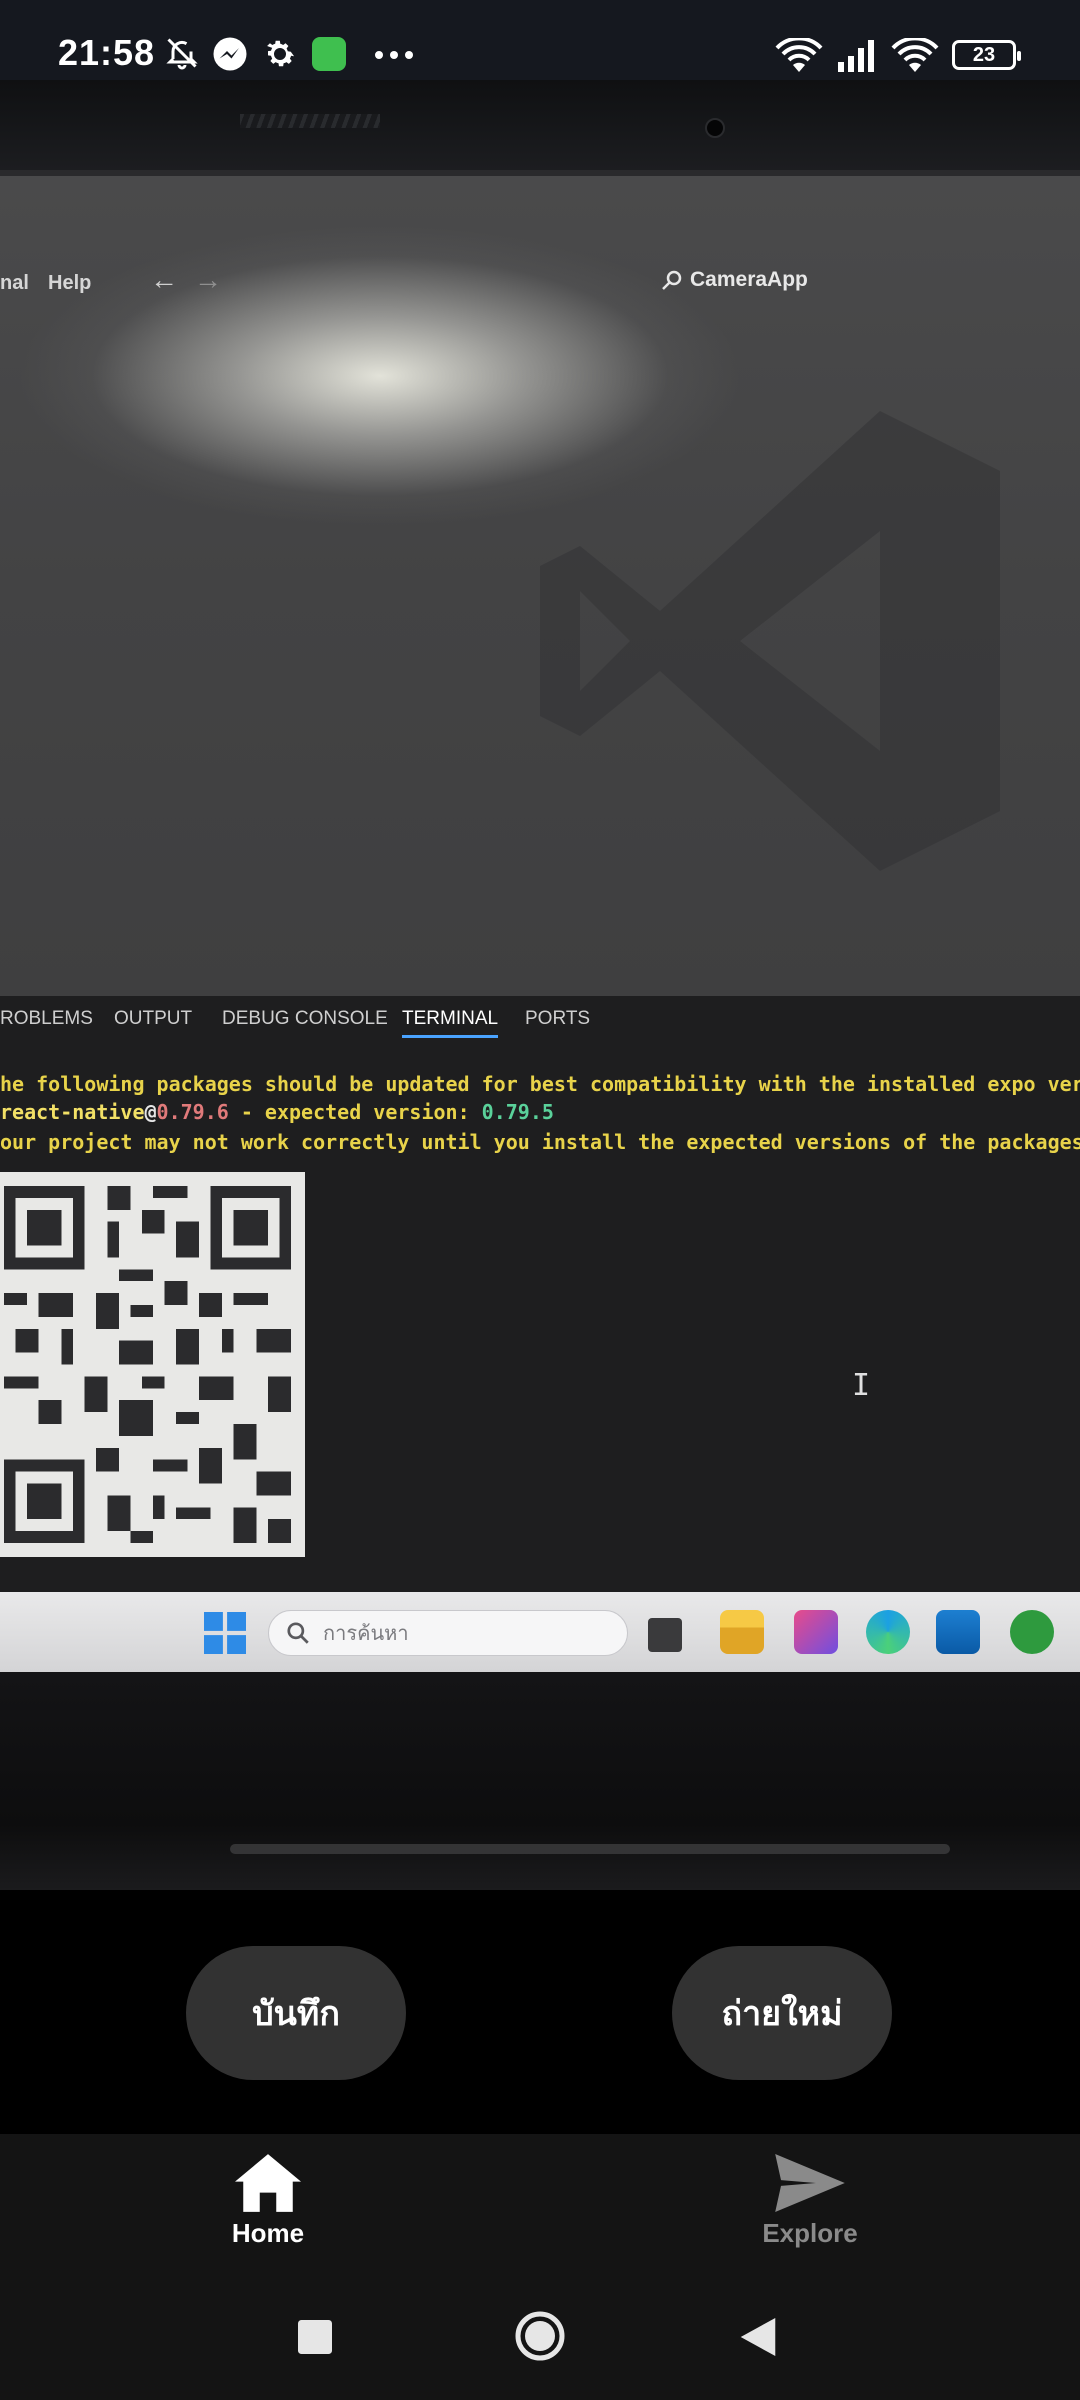  What do you see at coordinates (72, 1112) in the screenshot?
I see `terminal-package-name: react-native` at bounding box center [72, 1112].